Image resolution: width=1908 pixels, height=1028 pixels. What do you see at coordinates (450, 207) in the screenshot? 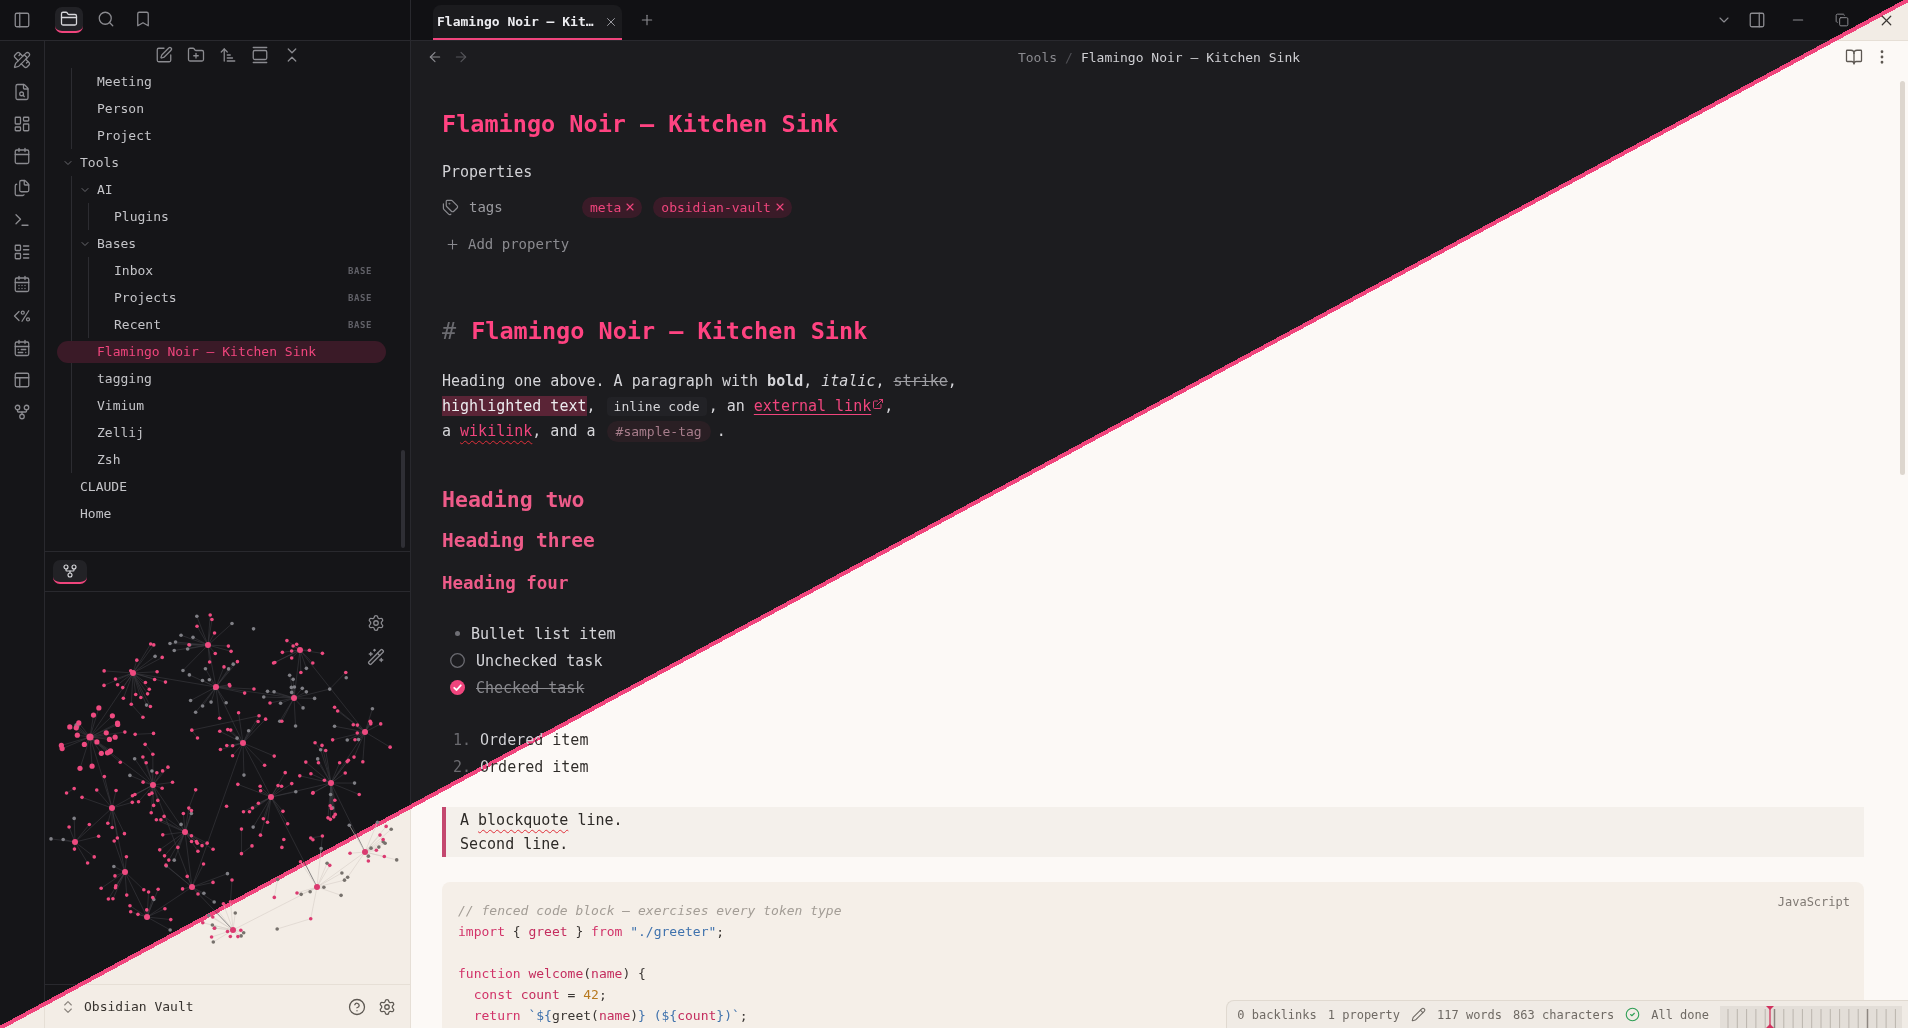
I see `tag-icon` at bounding box center [450, 207].